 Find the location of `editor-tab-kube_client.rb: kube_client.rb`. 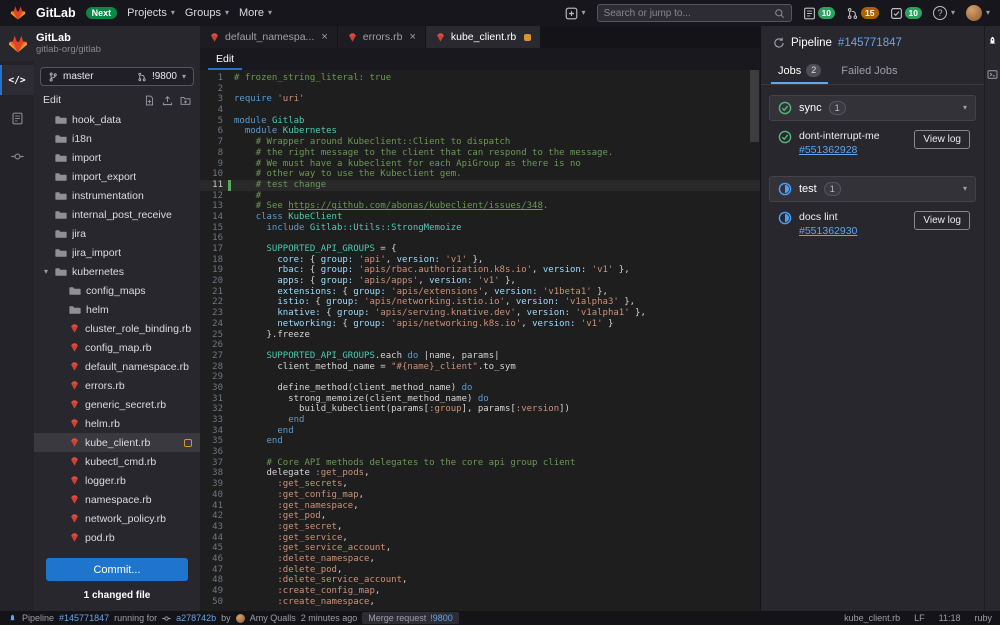

editor-tab-kube_client.rb: kube_client.rb is located at coordinates (483, 37).